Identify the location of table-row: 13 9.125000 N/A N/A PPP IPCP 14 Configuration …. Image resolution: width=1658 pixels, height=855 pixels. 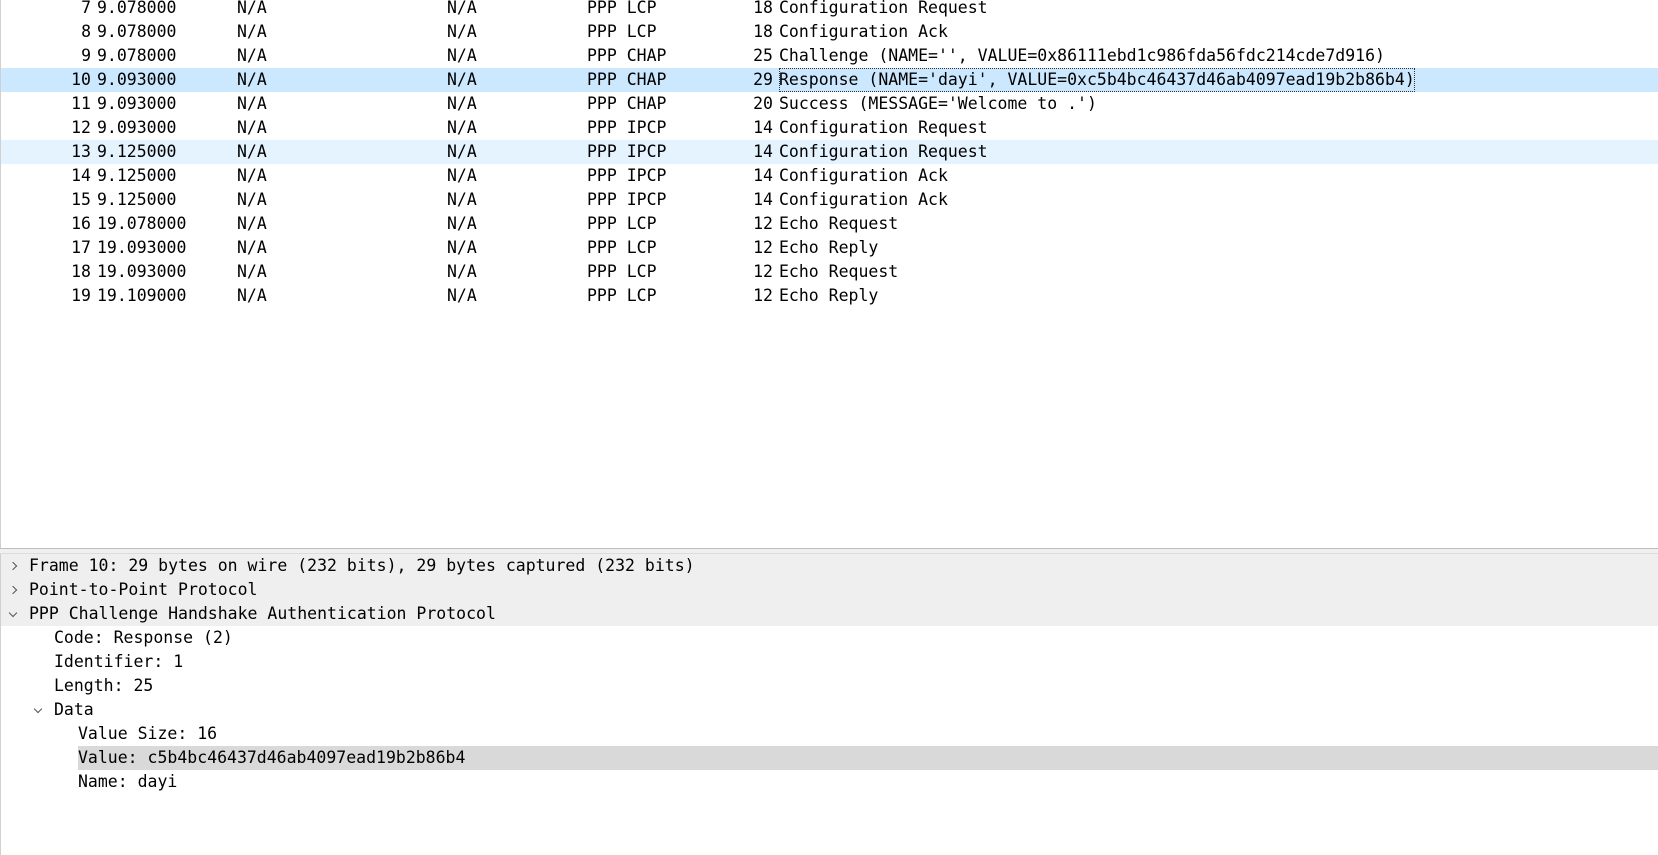
(829, 152).